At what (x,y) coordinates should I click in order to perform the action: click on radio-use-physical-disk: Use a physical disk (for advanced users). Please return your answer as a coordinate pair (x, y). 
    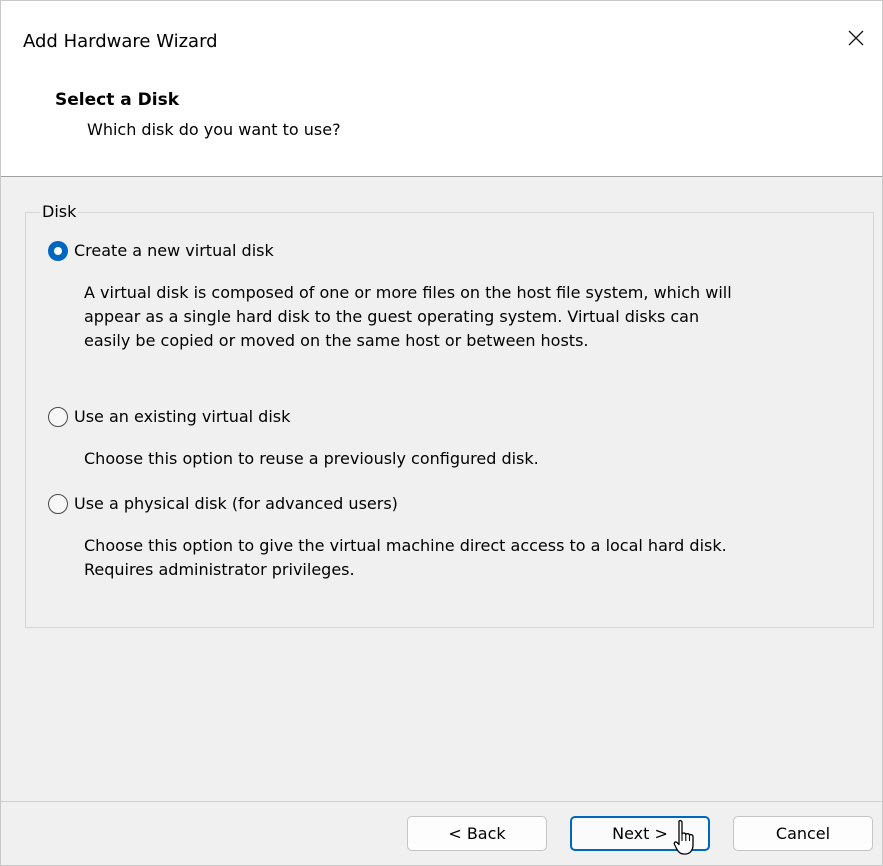
    Looking at the image, I should click on (223, 504).